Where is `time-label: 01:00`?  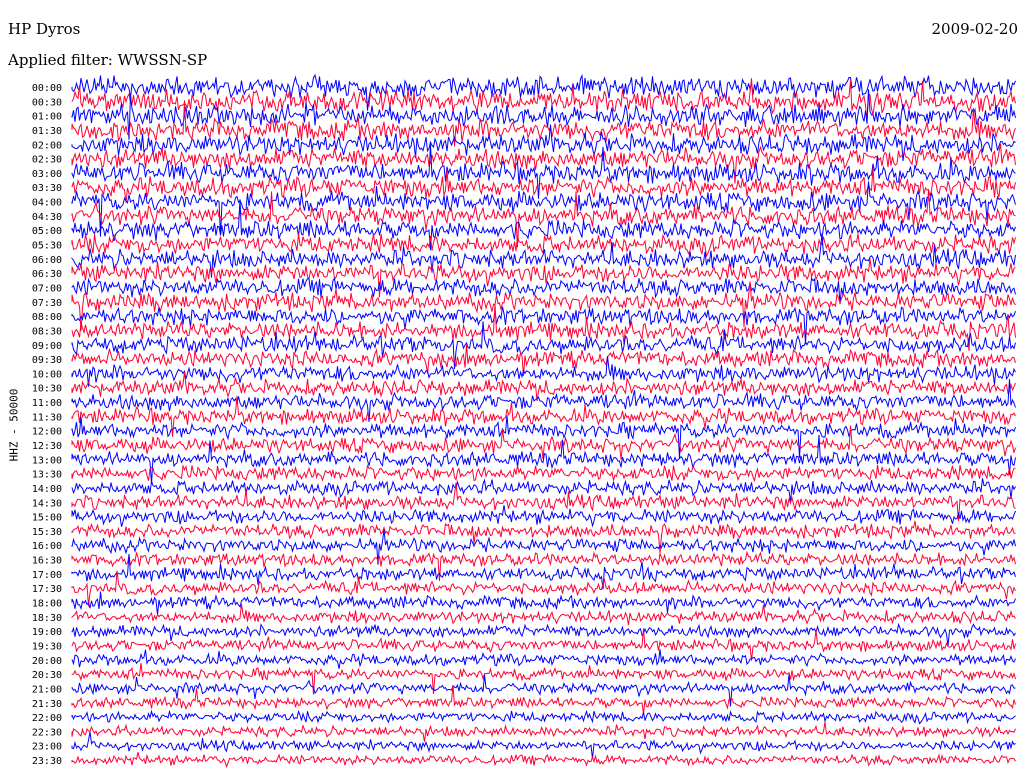 time-label: 01:00 is located at coordinates (47, 117).